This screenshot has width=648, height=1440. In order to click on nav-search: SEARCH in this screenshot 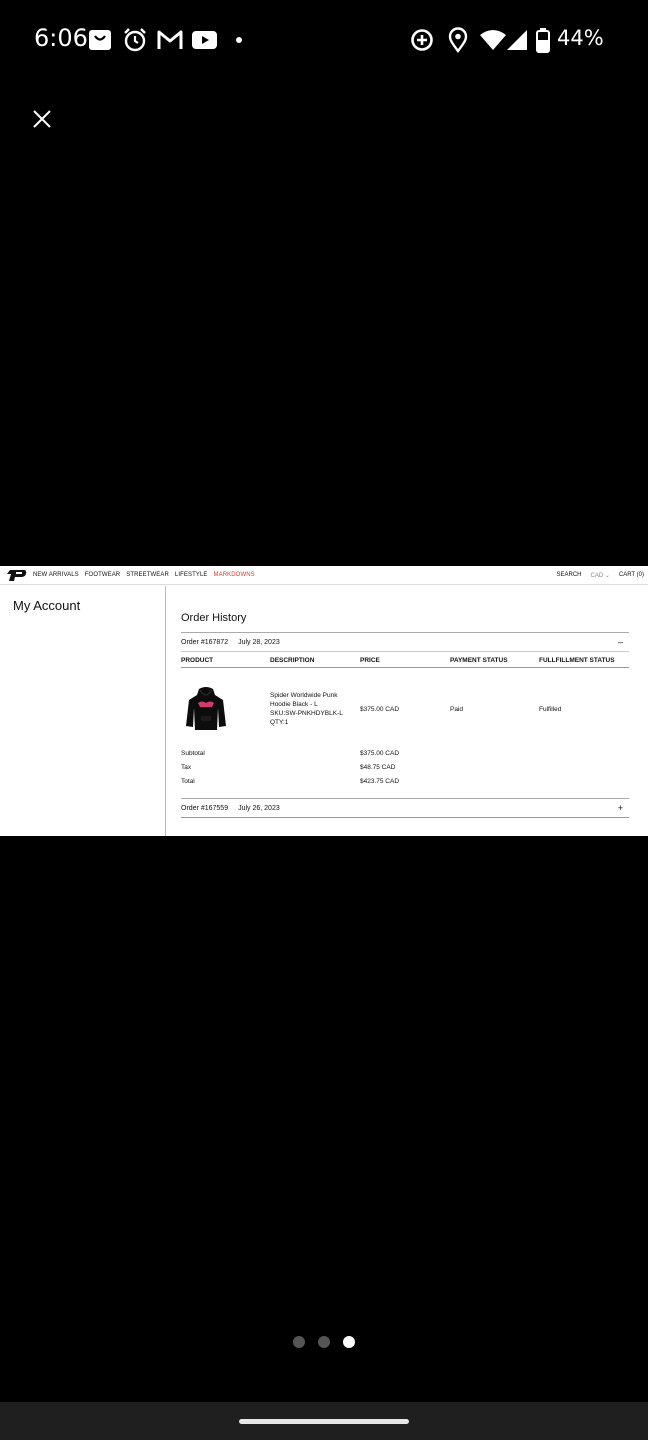, I will do `click(568, 575)`.